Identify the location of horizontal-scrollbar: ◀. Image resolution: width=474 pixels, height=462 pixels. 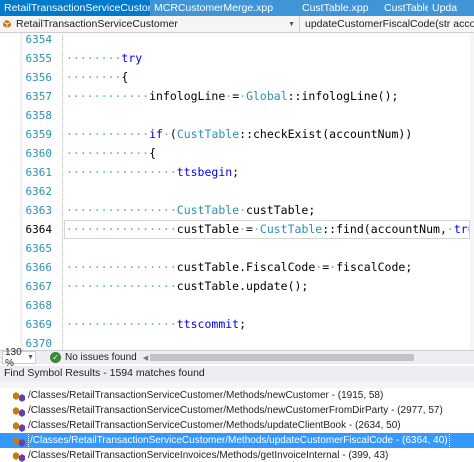
(308, 358).